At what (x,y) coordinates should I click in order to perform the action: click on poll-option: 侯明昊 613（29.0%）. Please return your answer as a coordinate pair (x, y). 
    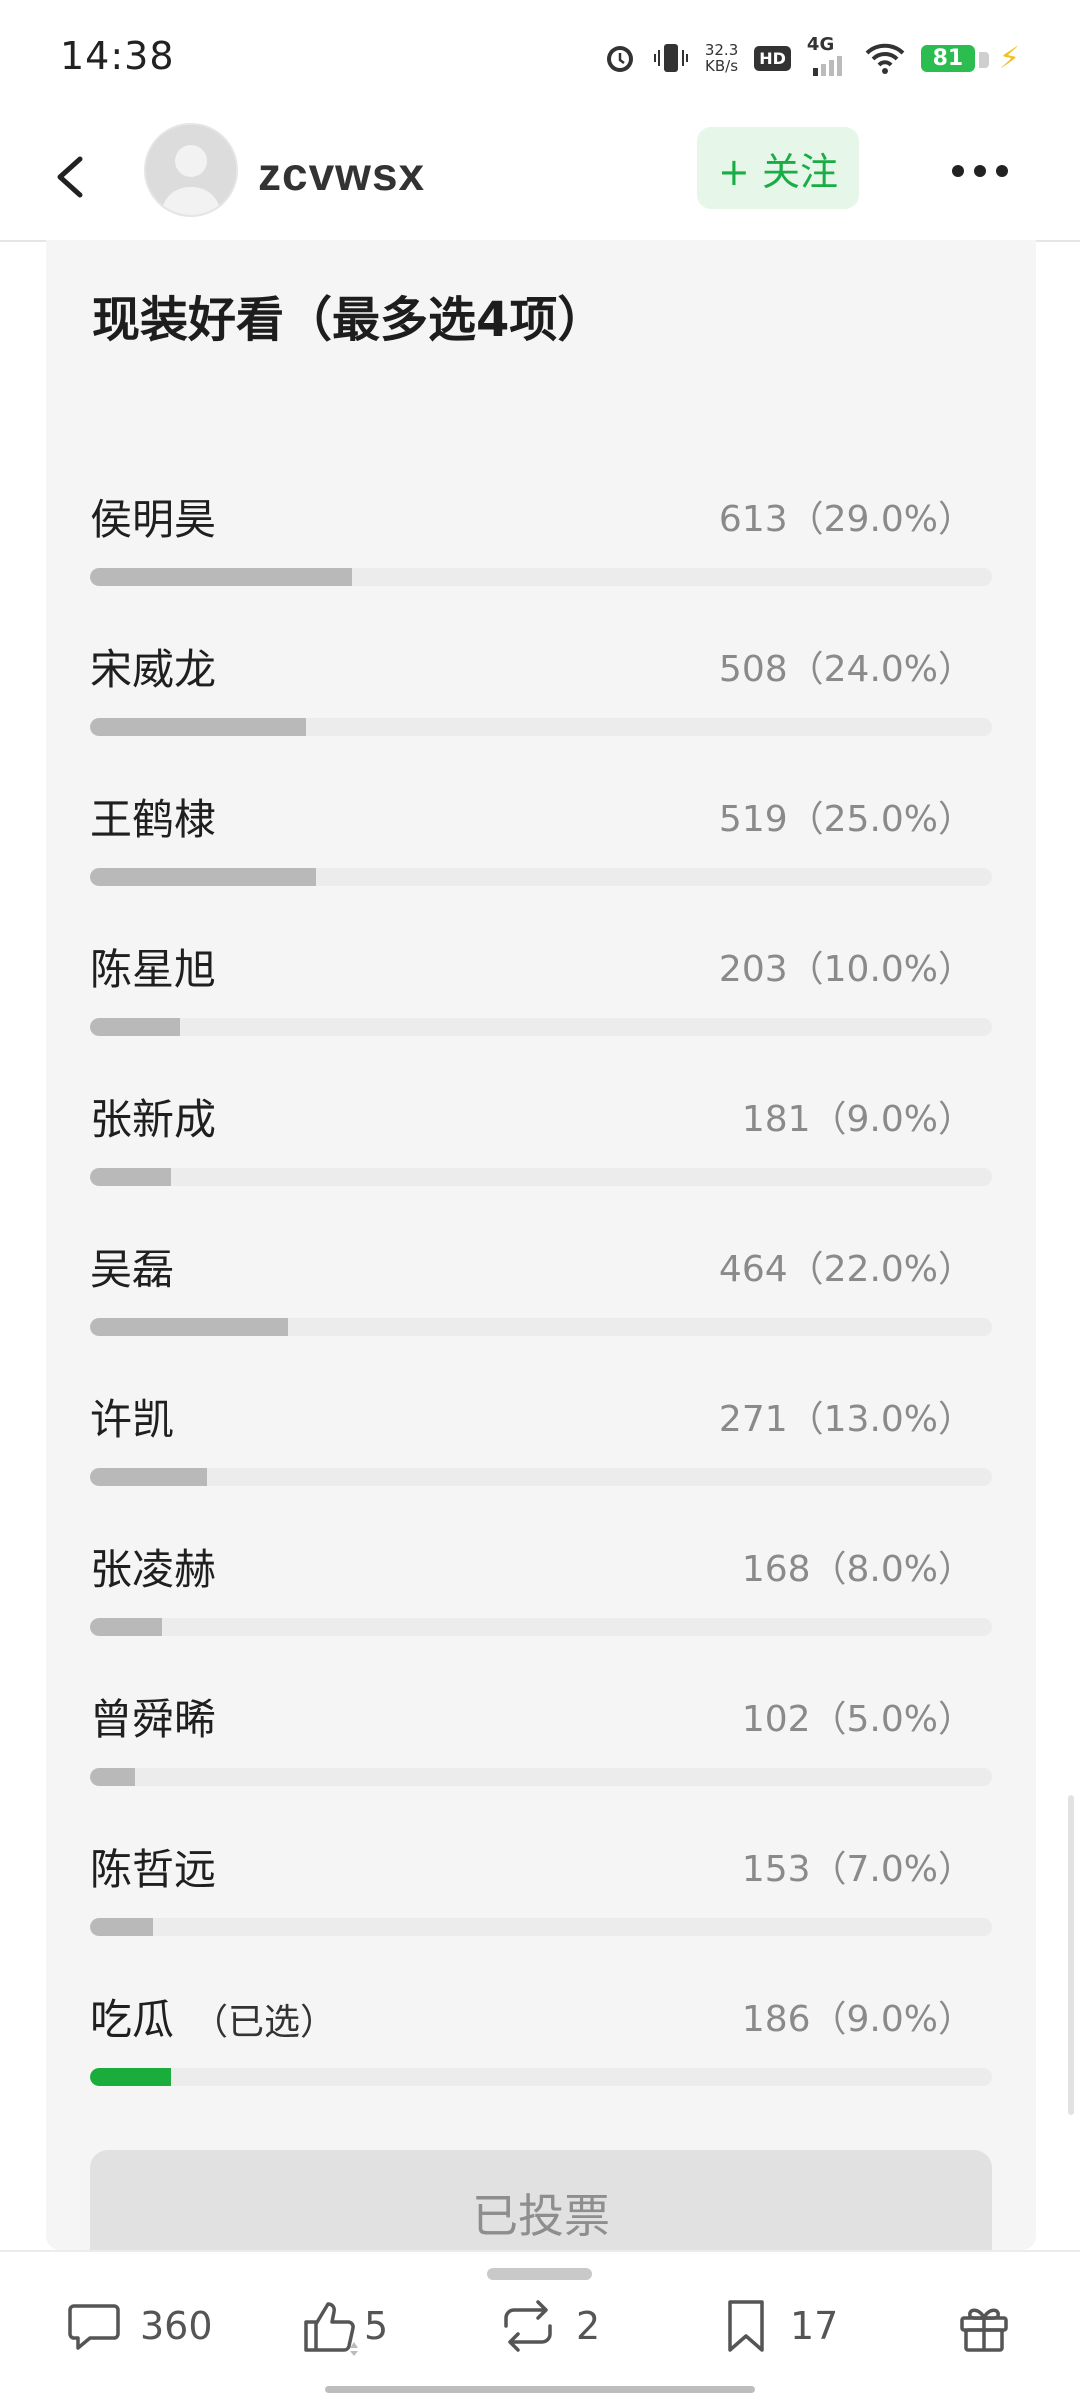
    Looking at the image, I should click on (541, 561).